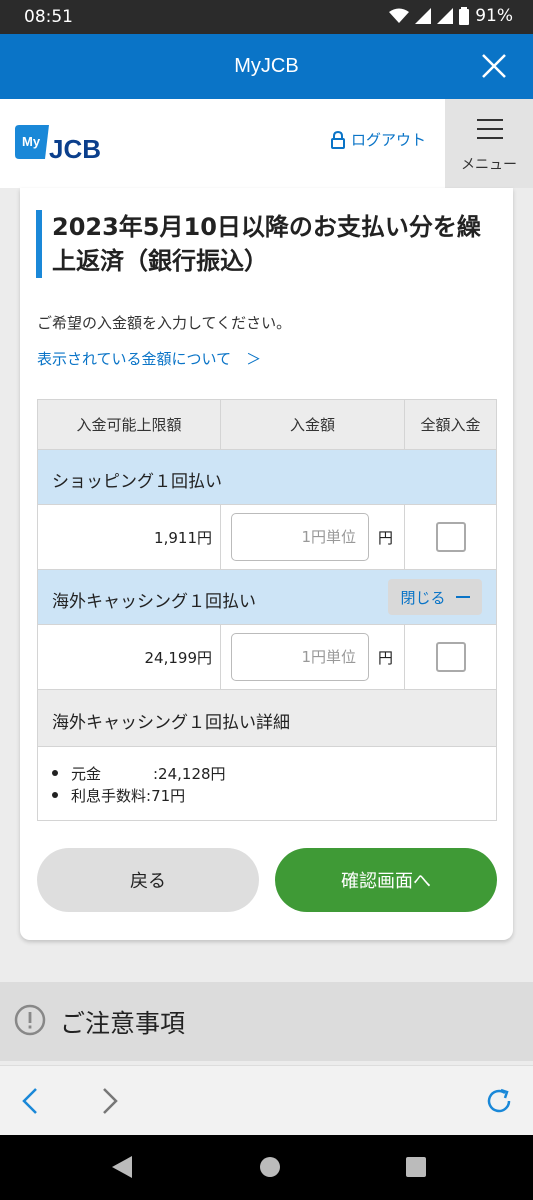 The height and width of the screenshot is (1200, 533). I want to click on chevron-left-icon, so click(30, 1101).